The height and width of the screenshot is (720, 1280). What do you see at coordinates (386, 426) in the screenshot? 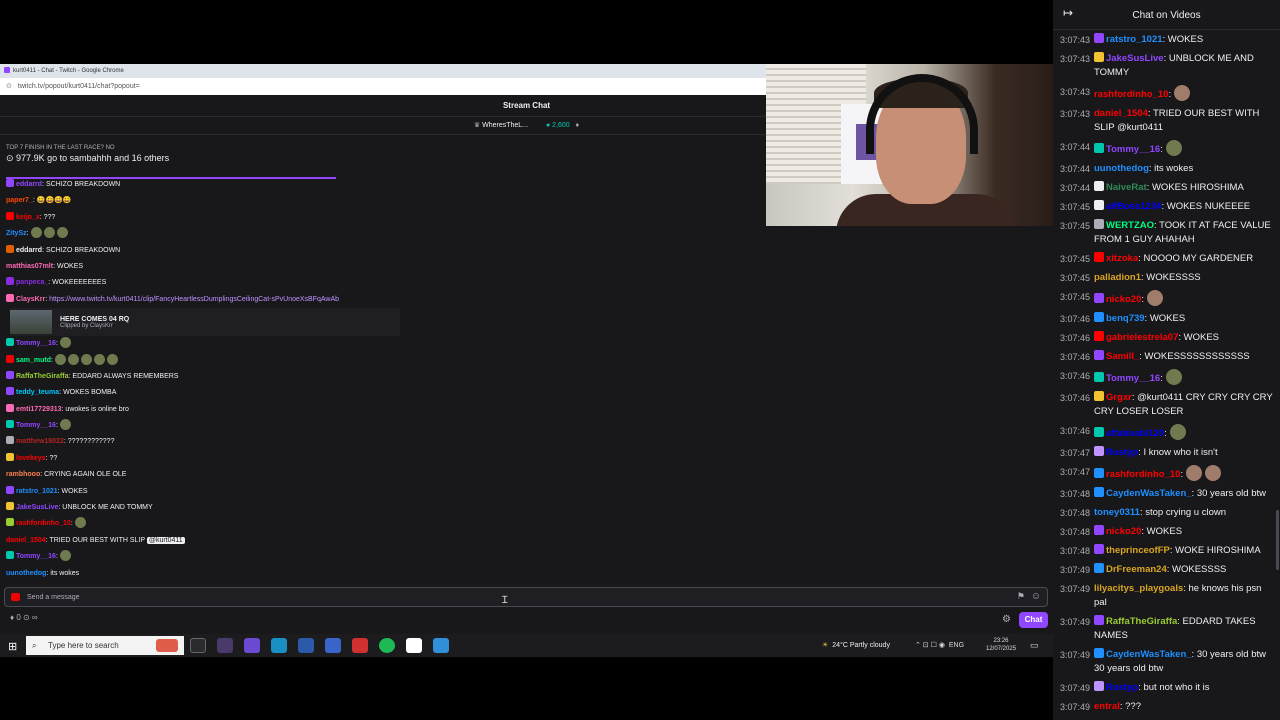
I see `chat-message: Tommy__16:` at bounding box center [386, 426].